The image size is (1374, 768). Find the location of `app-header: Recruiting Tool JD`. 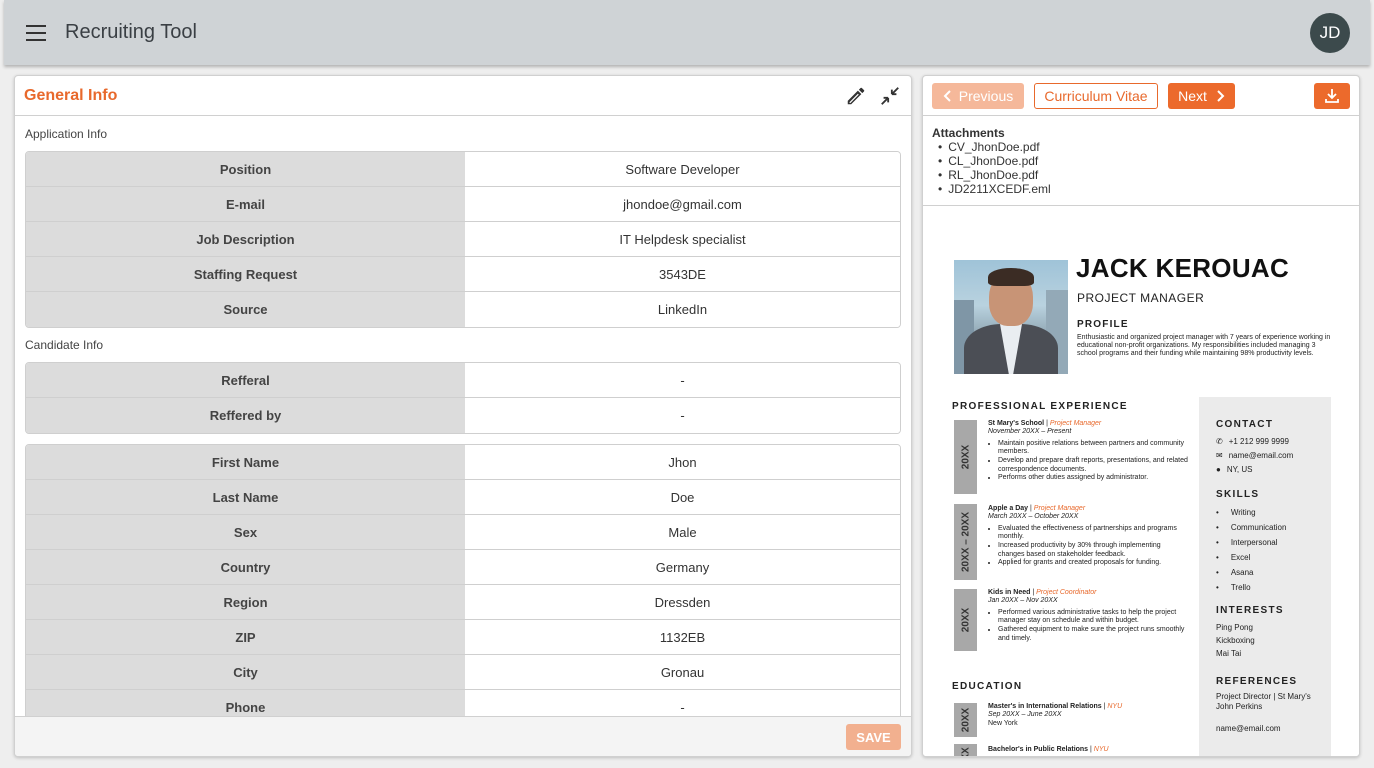

app-header: Recruiting Tool JD is located at coordinates (687, 32).